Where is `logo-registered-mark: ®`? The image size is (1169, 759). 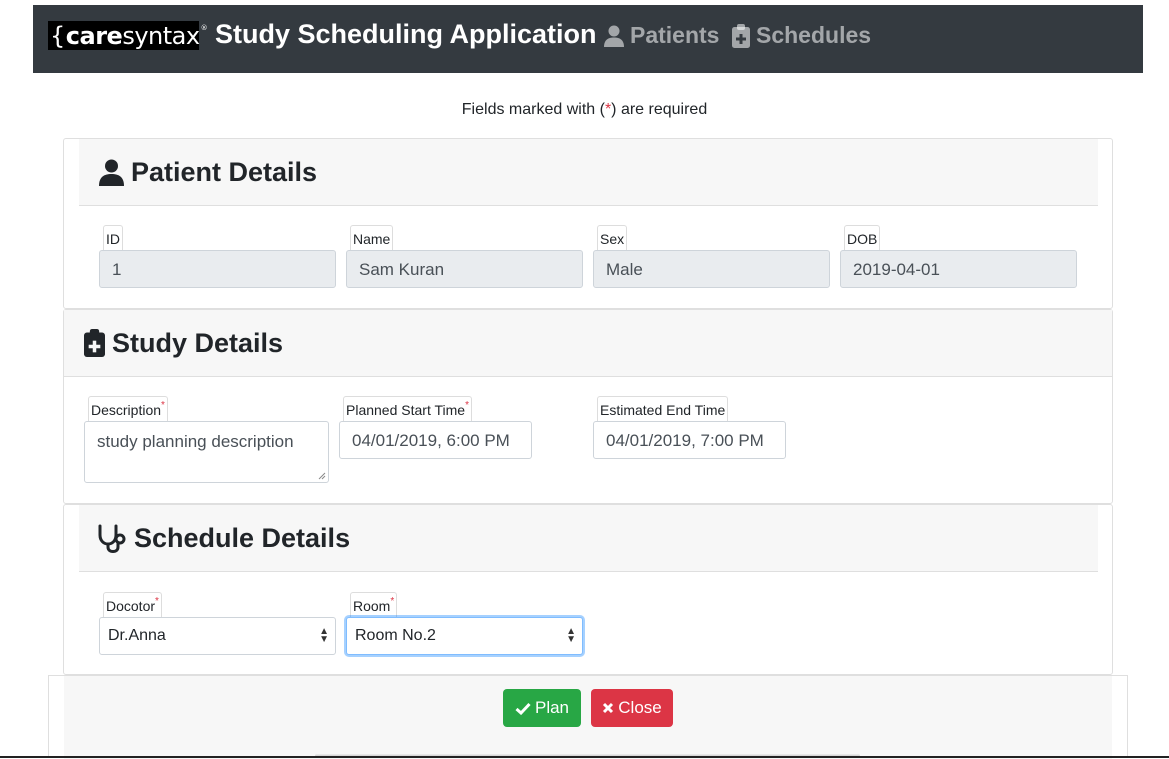 logo-registered-mark: ® is located at coordinates (204, 28).